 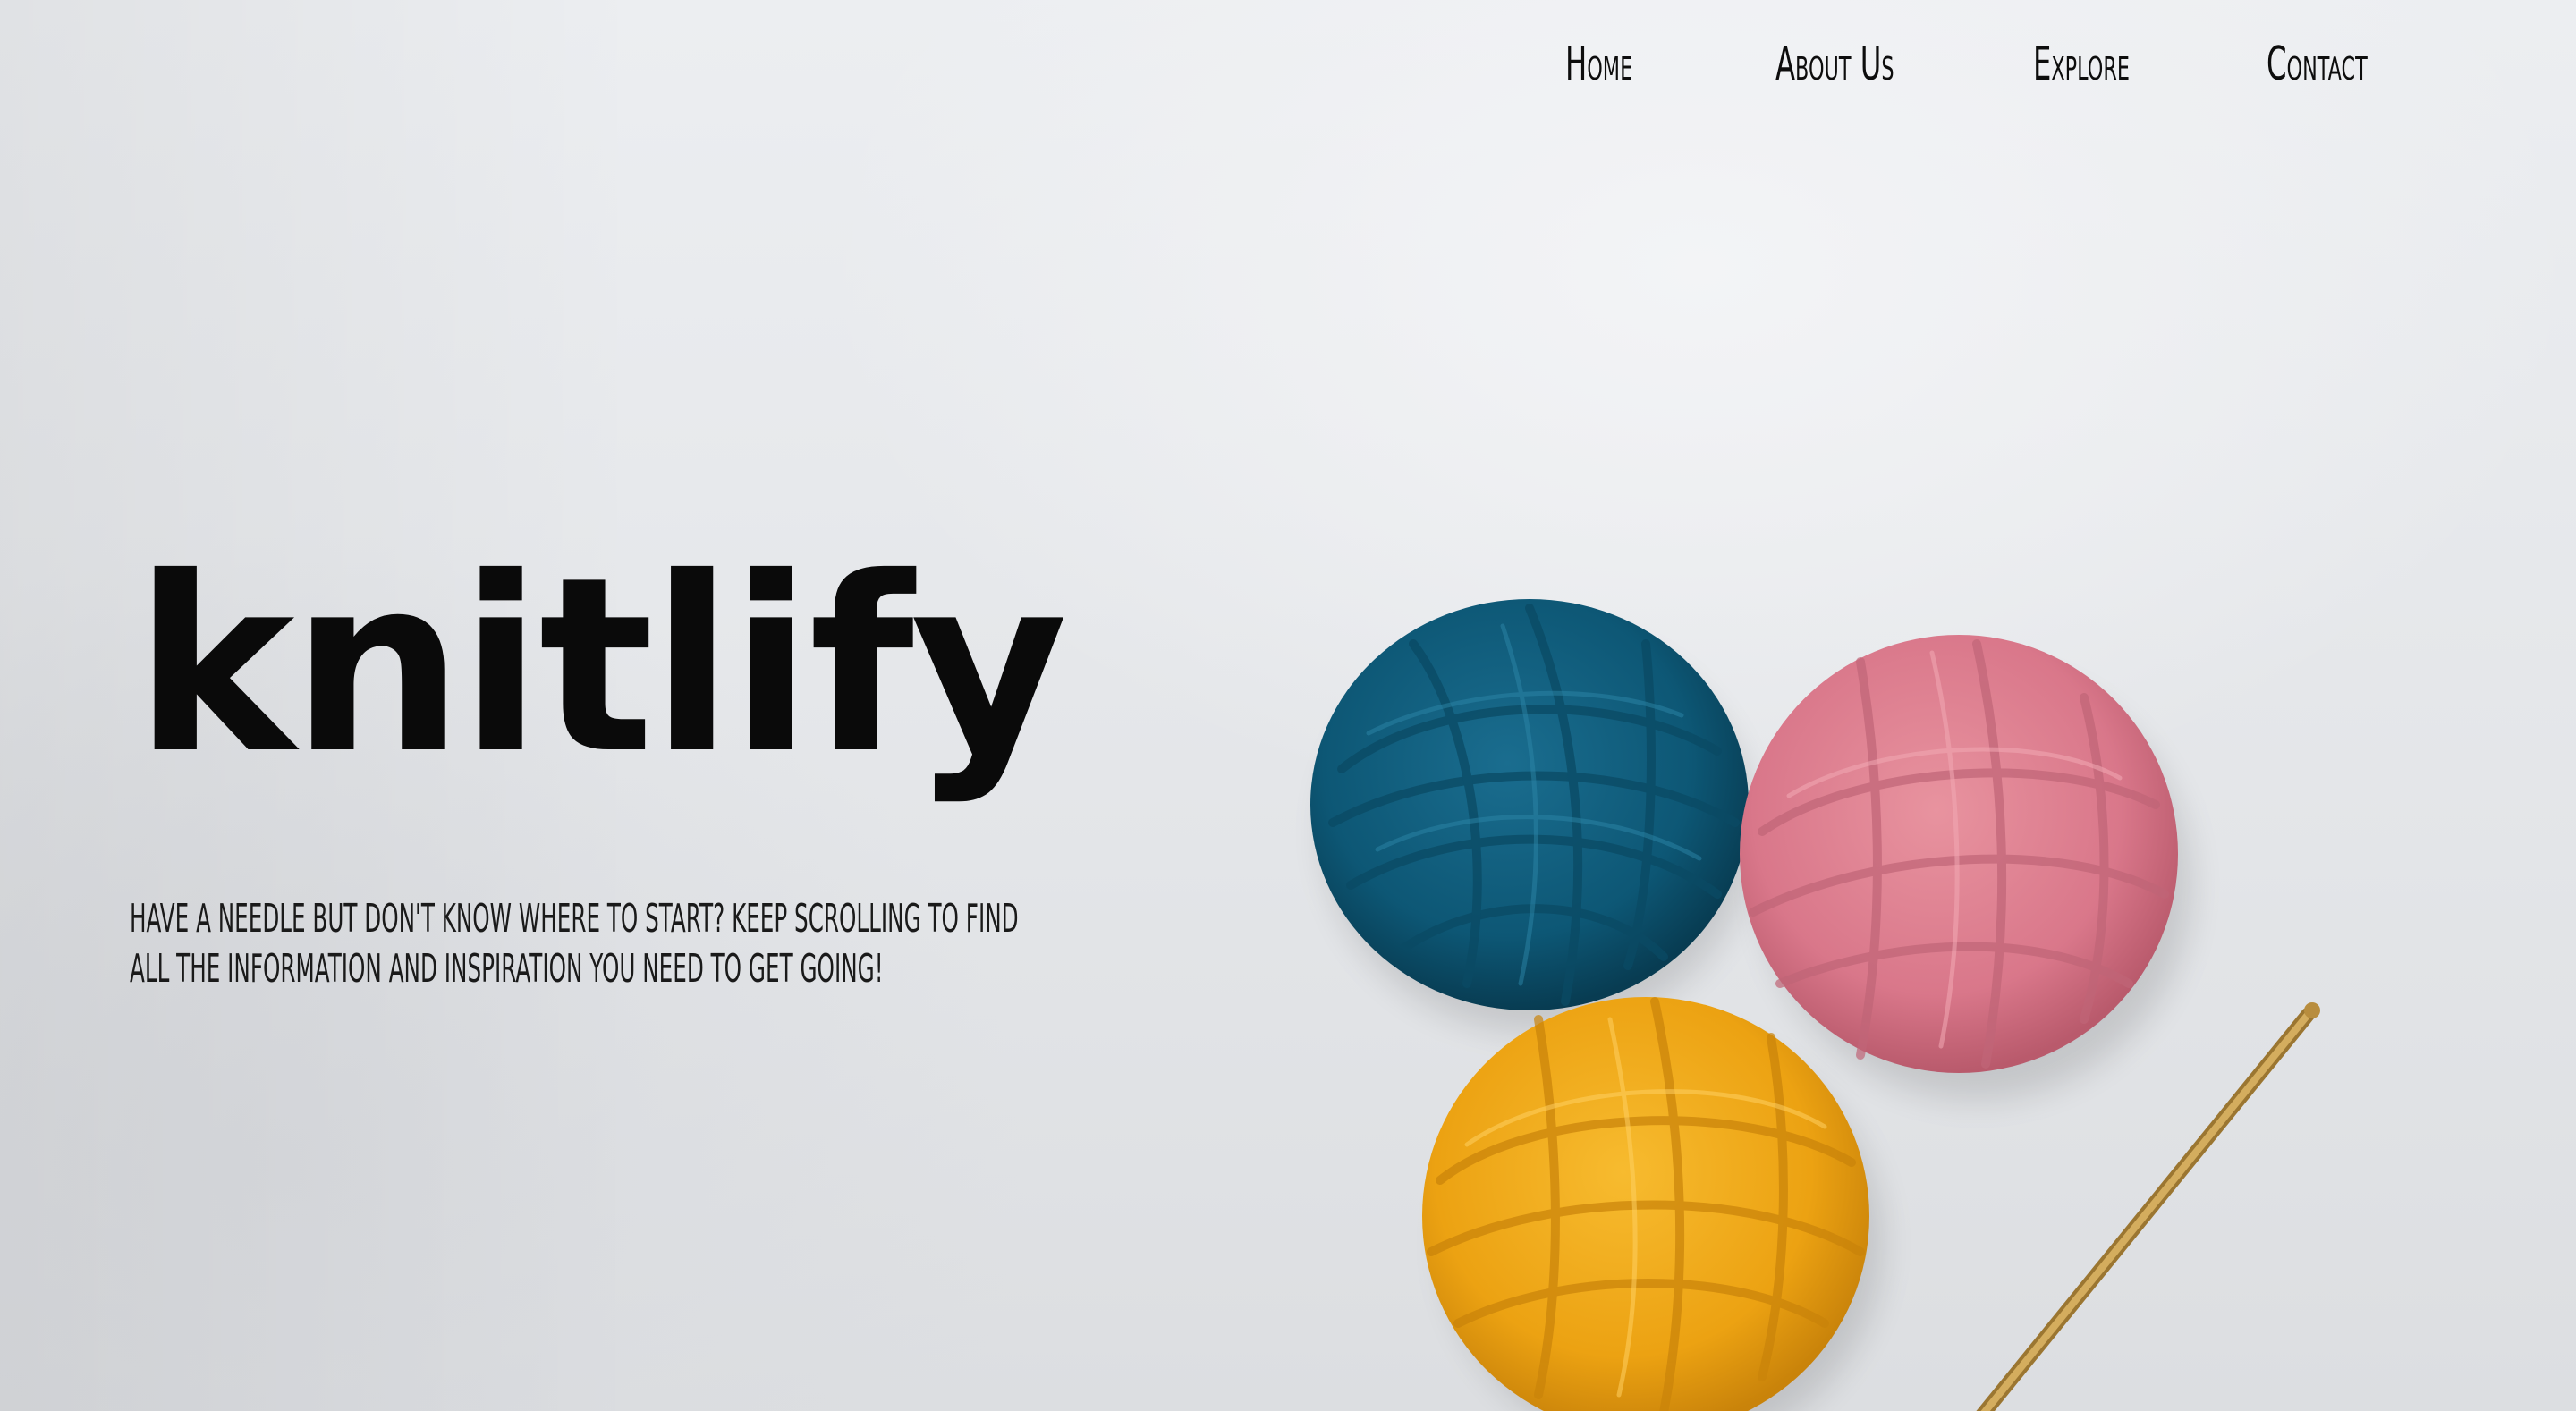 What do you see at coordinates (1645, 1204) in the screenshot?
I see `yellow-yarn-ball` at bounding box center [1645, 1204].